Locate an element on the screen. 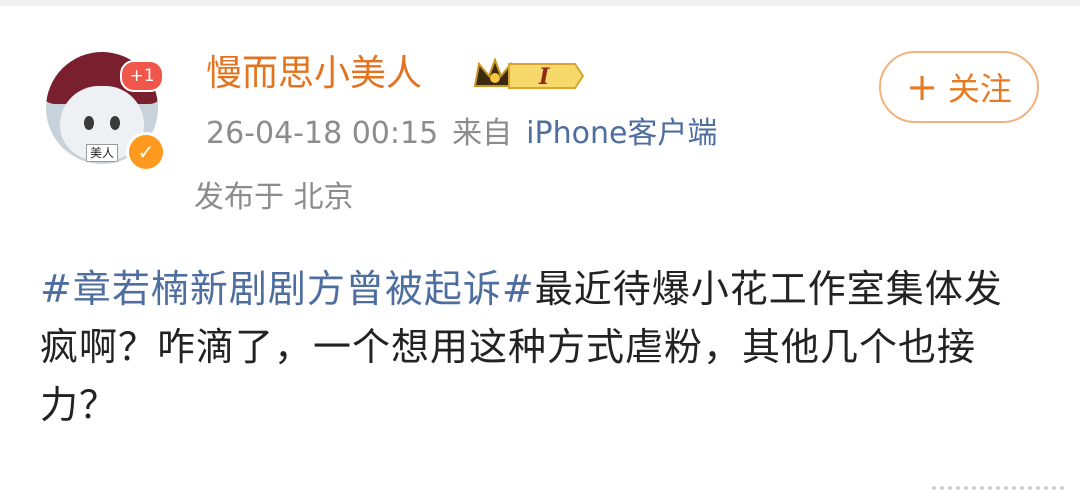  post-meta: 26-04-18 00:15 来自 iPhone客户端 is located at coordinates (461, 134).